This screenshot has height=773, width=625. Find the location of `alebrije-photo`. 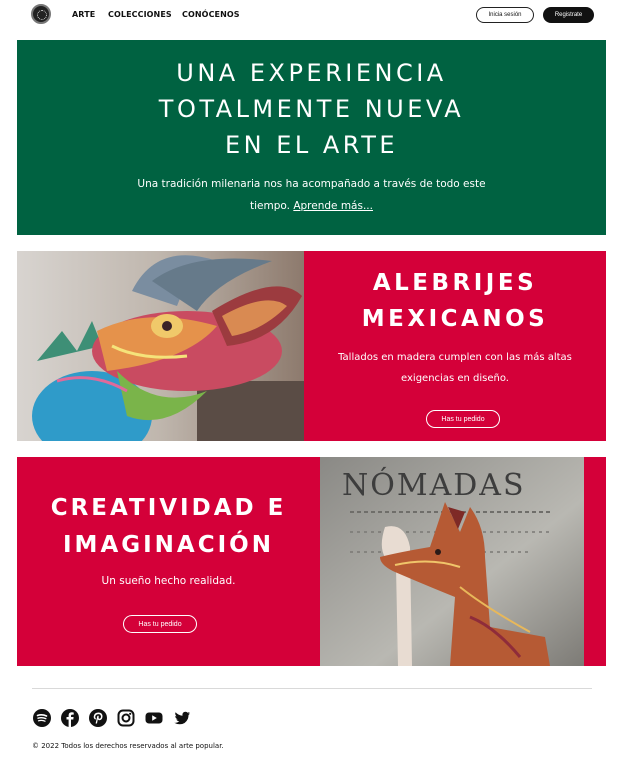

alebrije-photo is located at coordinates (160, 346).